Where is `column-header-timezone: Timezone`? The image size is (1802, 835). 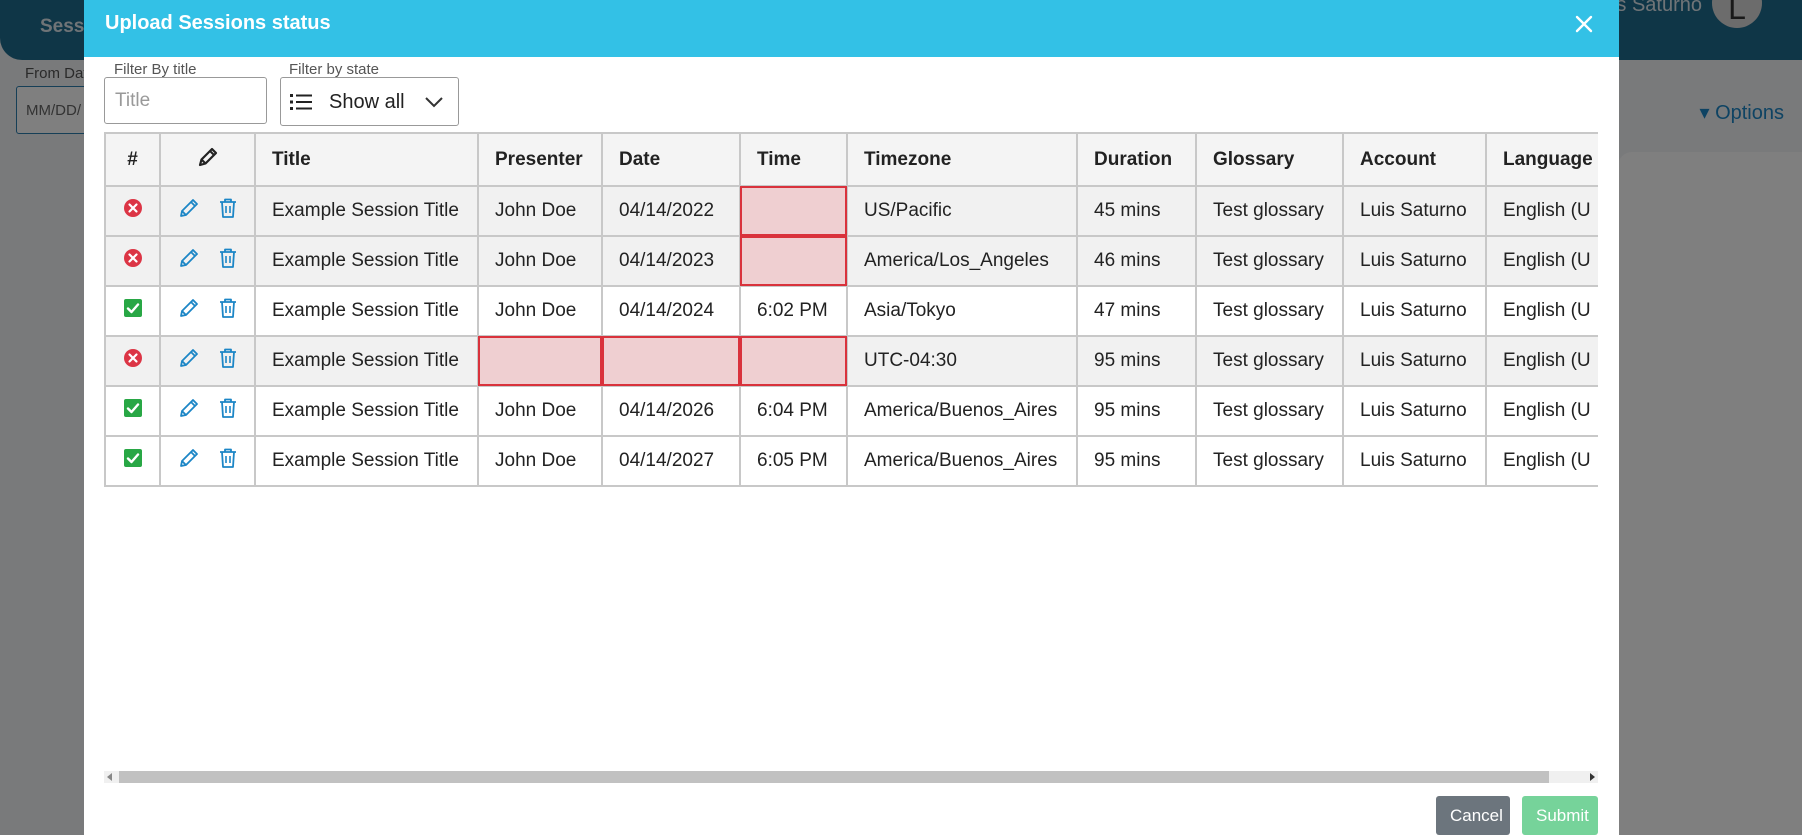 column-header-timezone: Timezone is located at coordinates (962, 159).